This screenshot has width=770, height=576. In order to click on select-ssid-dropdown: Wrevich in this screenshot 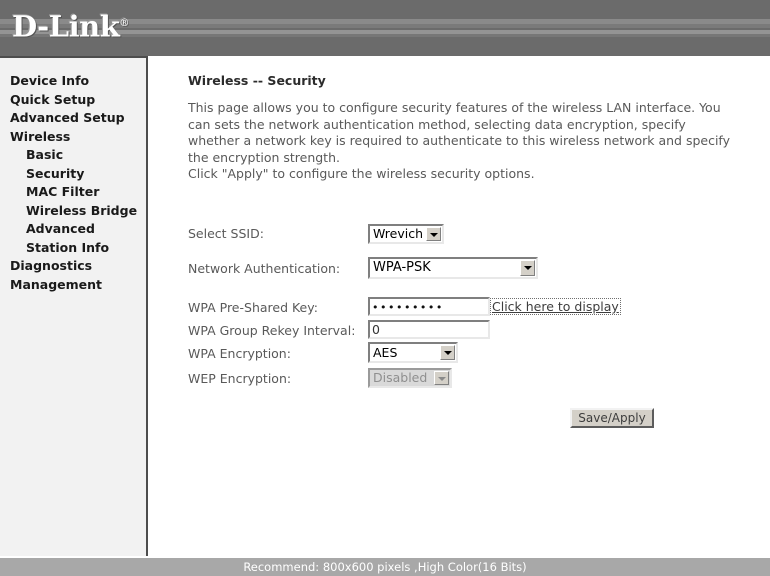, I will do `click(406, 234)`.